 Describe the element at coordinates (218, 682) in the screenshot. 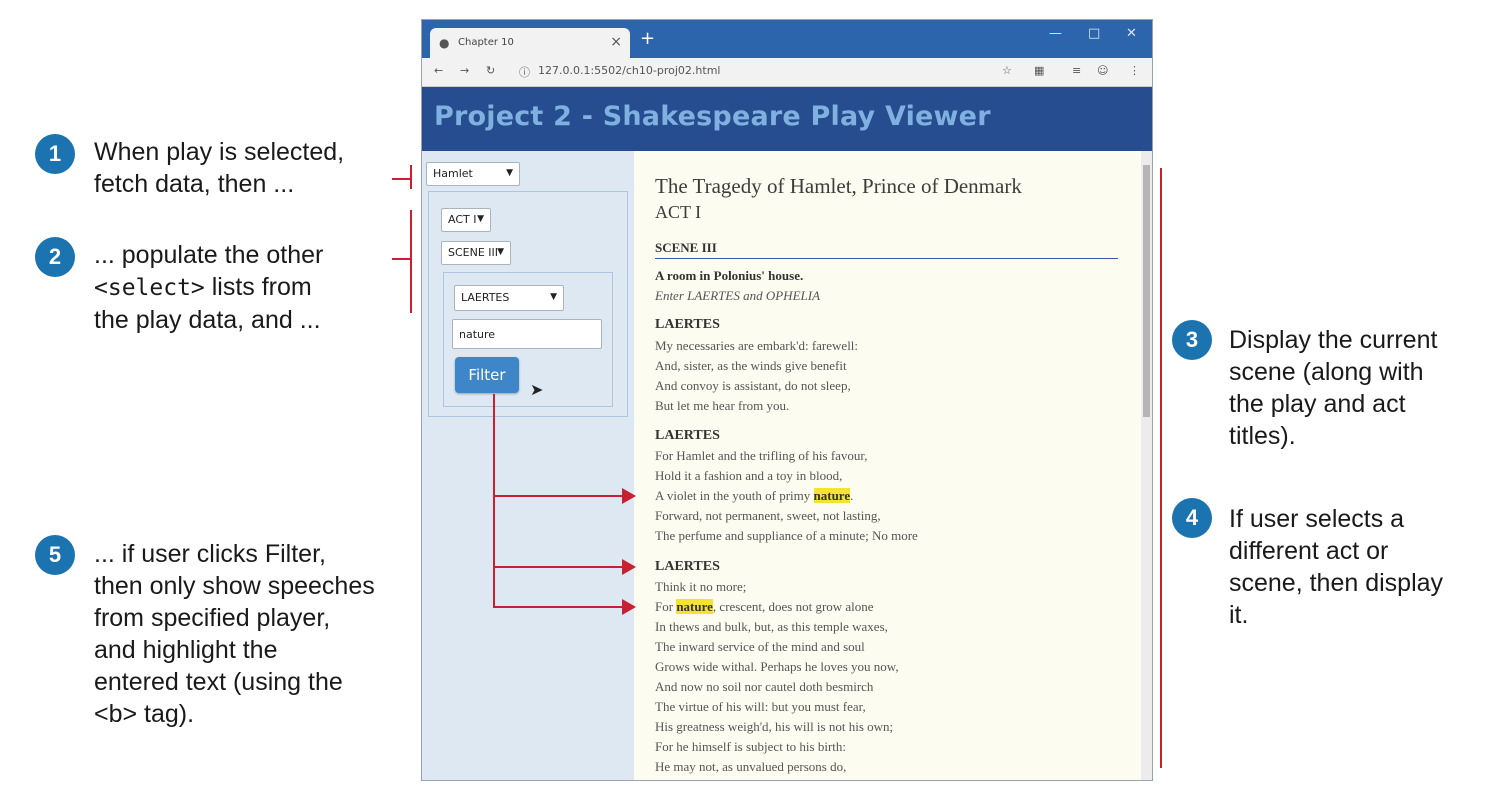

I see `callout-5-line: entered text (using the` at that location.